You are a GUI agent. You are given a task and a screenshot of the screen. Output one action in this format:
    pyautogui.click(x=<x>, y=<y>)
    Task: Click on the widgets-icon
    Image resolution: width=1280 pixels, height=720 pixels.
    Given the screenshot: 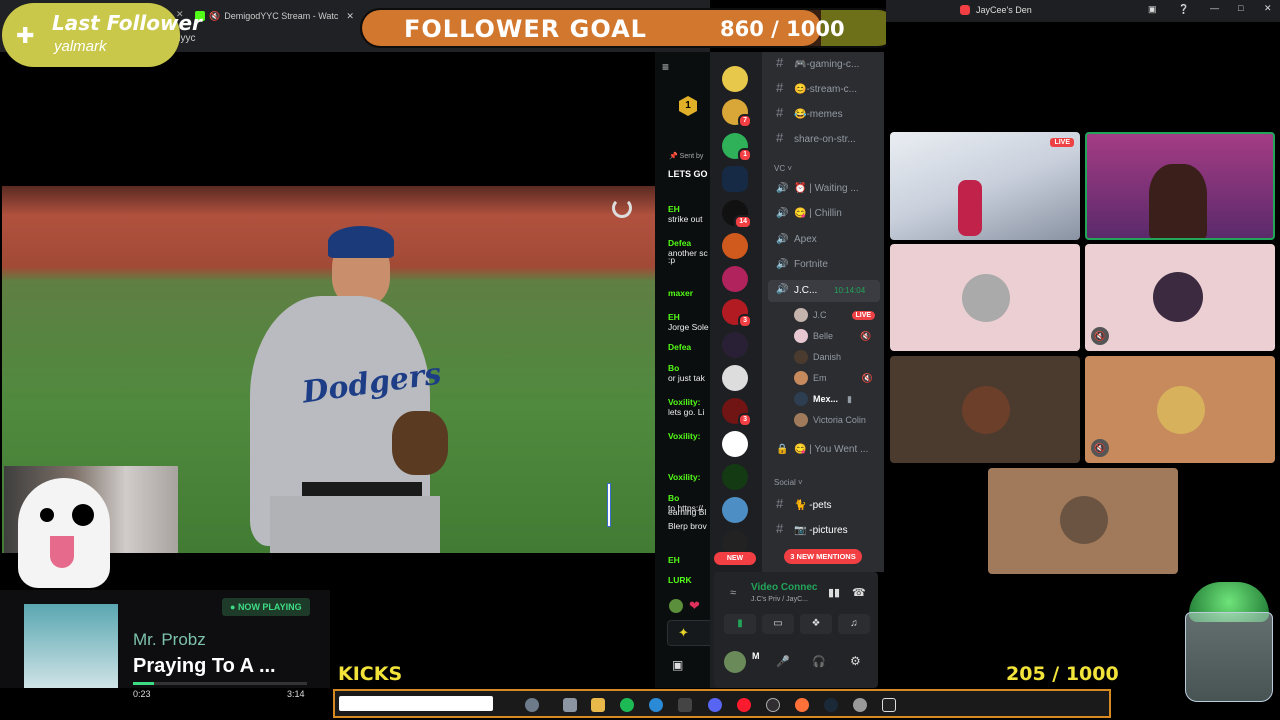 What is the action you would take?
    pyautogui.click(x=532, y=705)
    